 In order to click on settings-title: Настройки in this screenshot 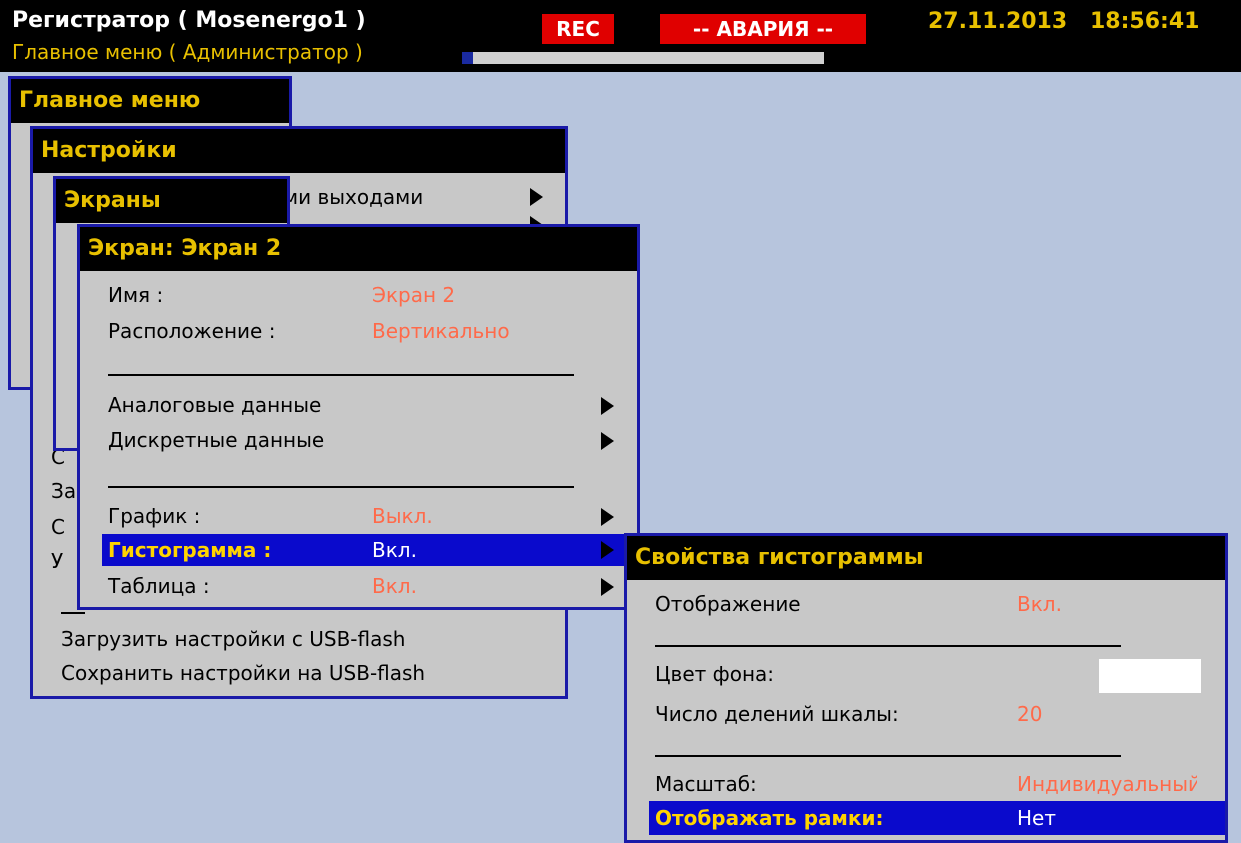, I will do `click(299, 151)`.